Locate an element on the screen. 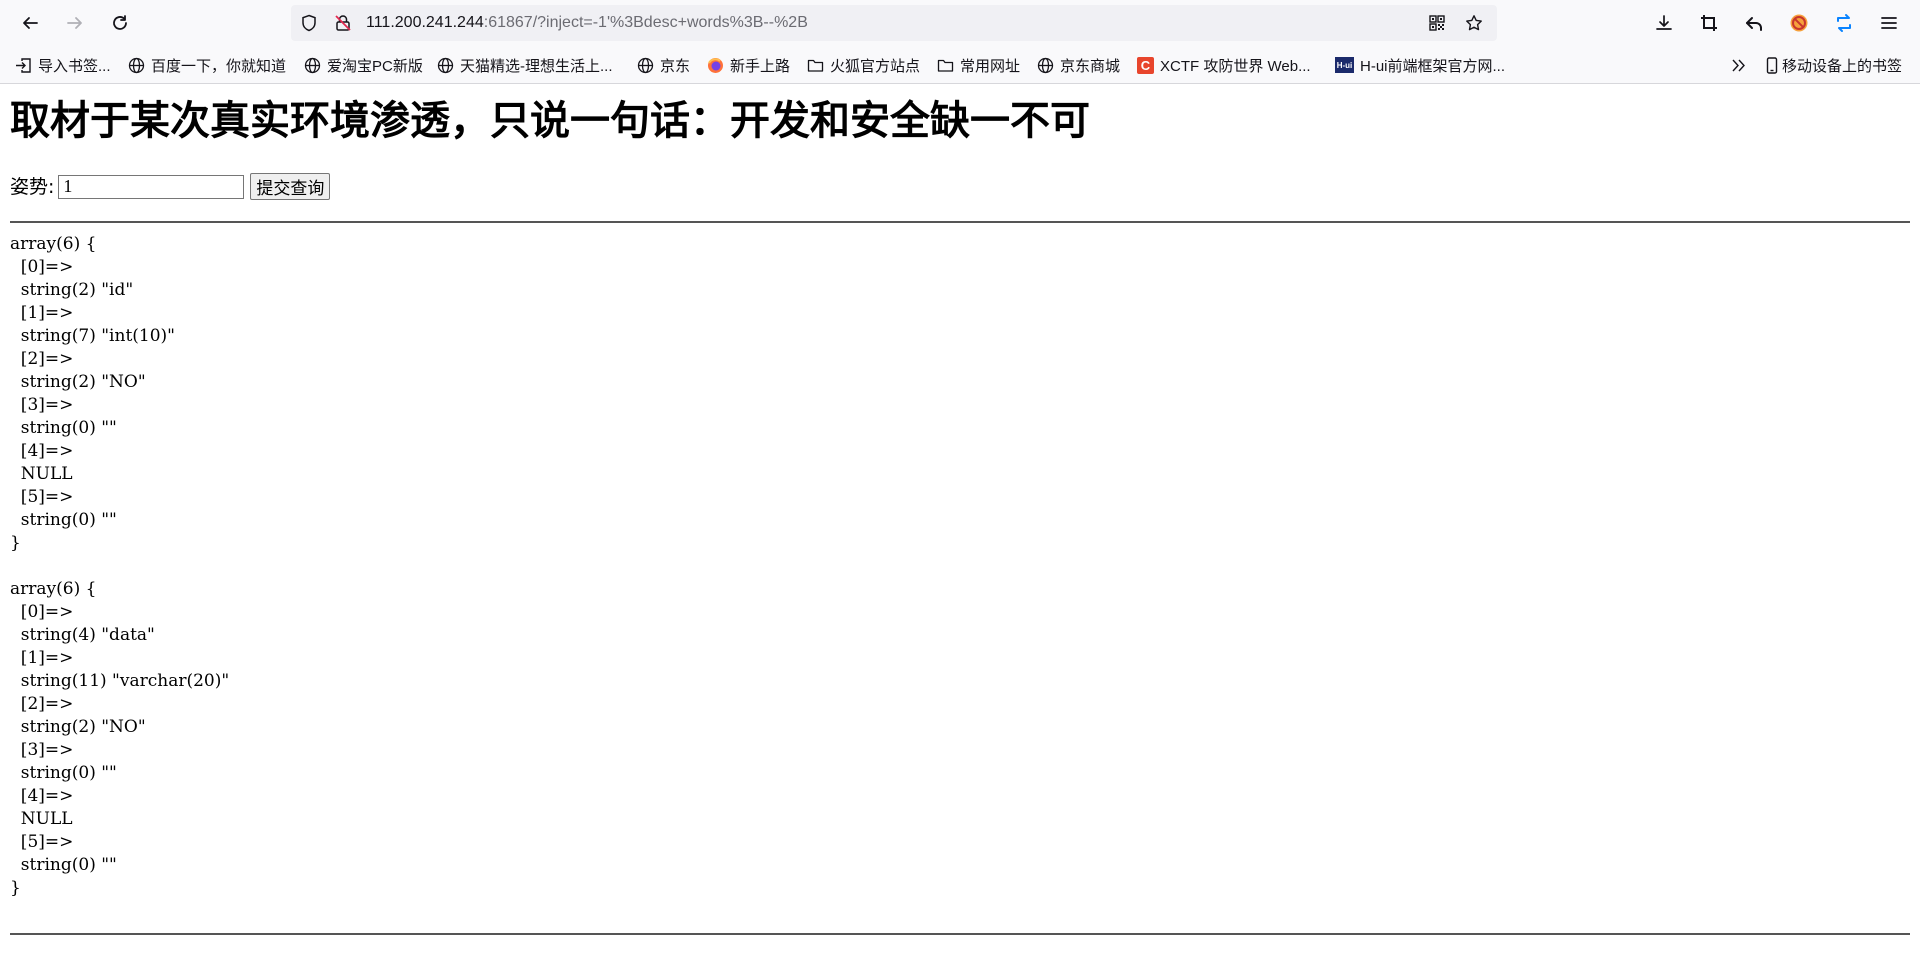 Image resolution: width=1920 pixels, height=973 pixels. adblock-button is located at coordinates (1799, 23).